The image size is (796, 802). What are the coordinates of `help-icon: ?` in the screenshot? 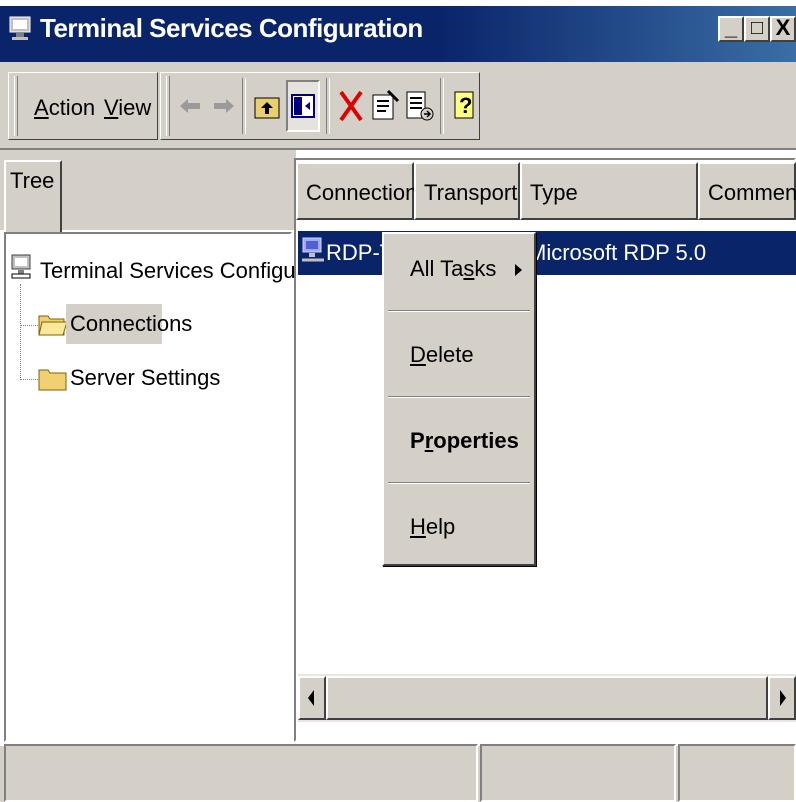 It's located at (465, 106).